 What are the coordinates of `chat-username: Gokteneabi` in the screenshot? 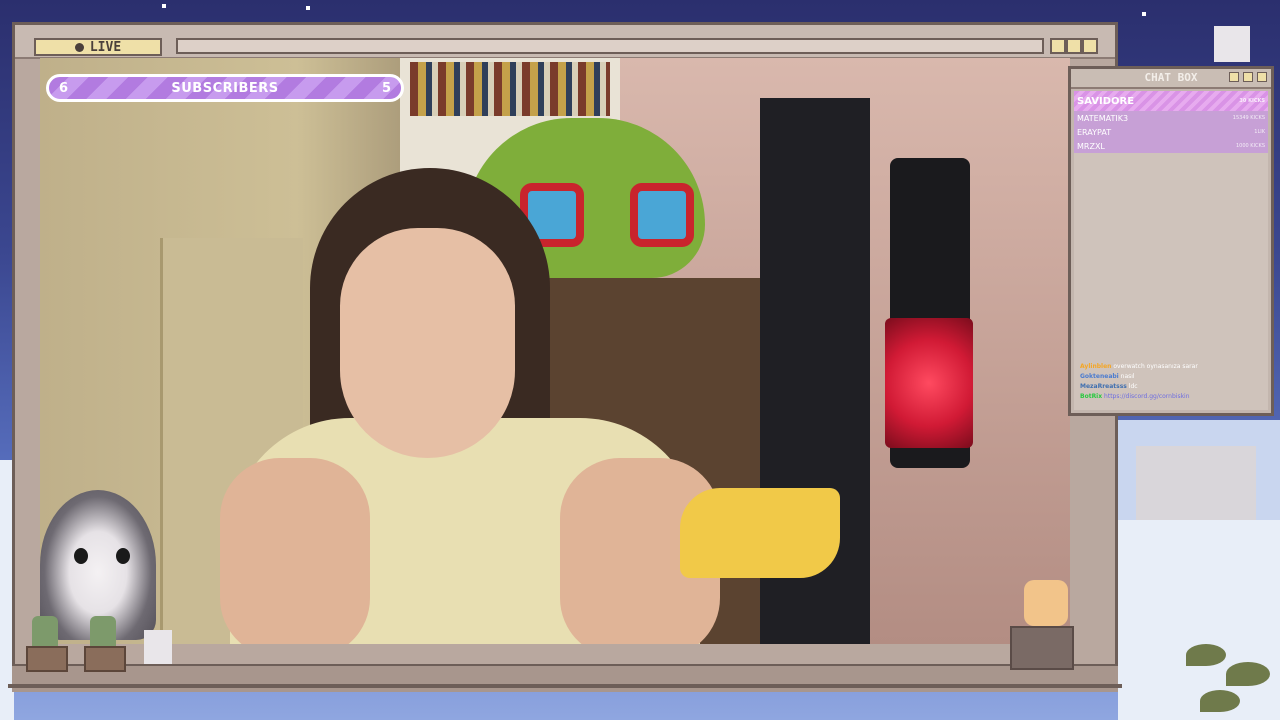 It's located at (1099, 376).